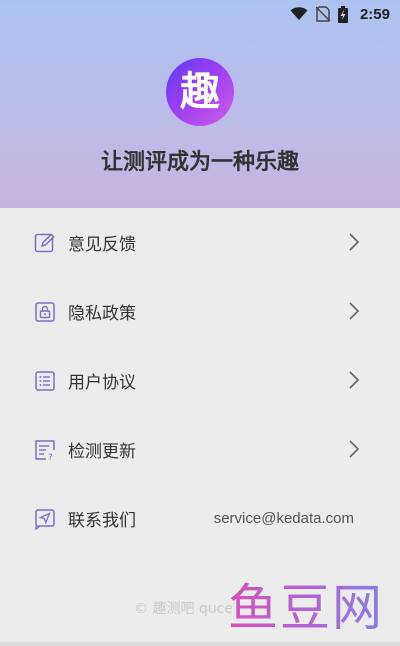 The image size is (400, 646). Describe the element at coordinates (306, 608) in the screenshot. I see `watermark-text: 鱼豆网` at that location.